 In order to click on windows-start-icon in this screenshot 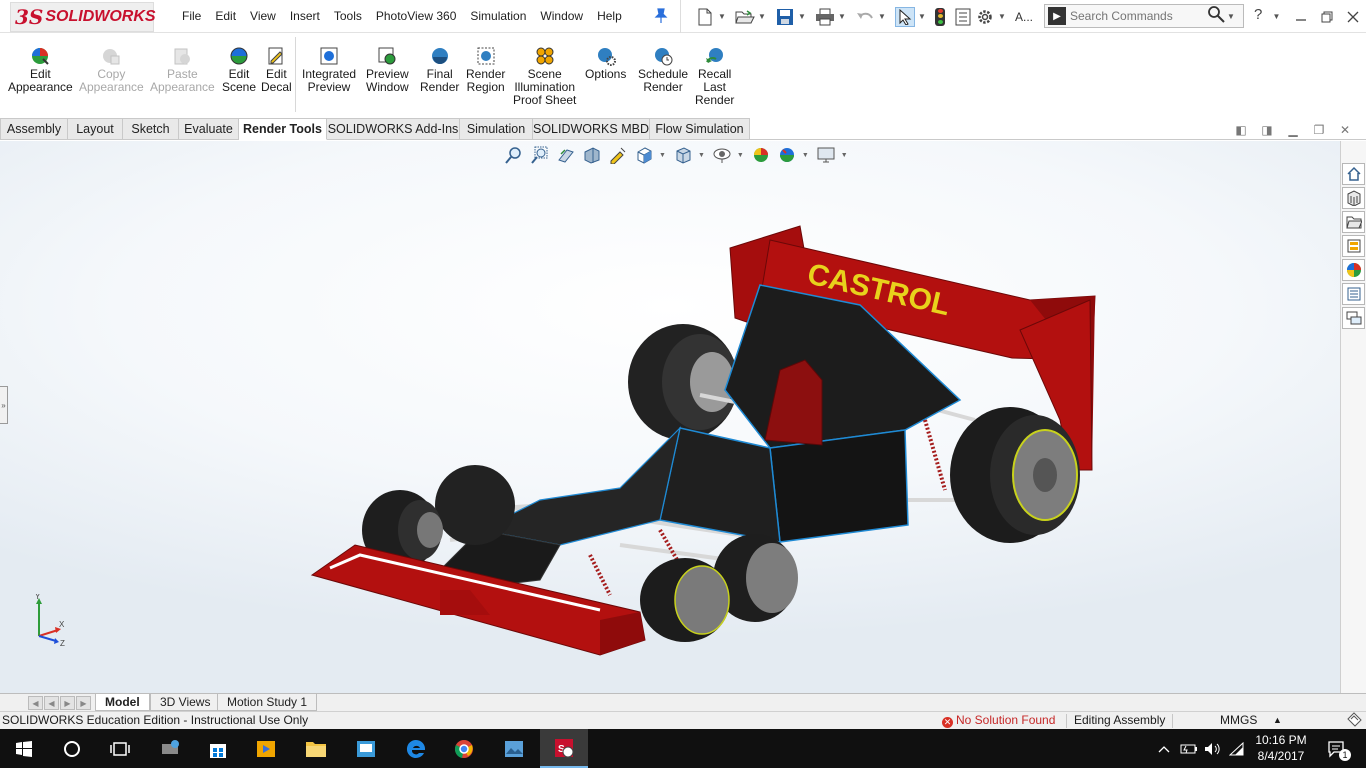, I will do `click(24, 748)`.